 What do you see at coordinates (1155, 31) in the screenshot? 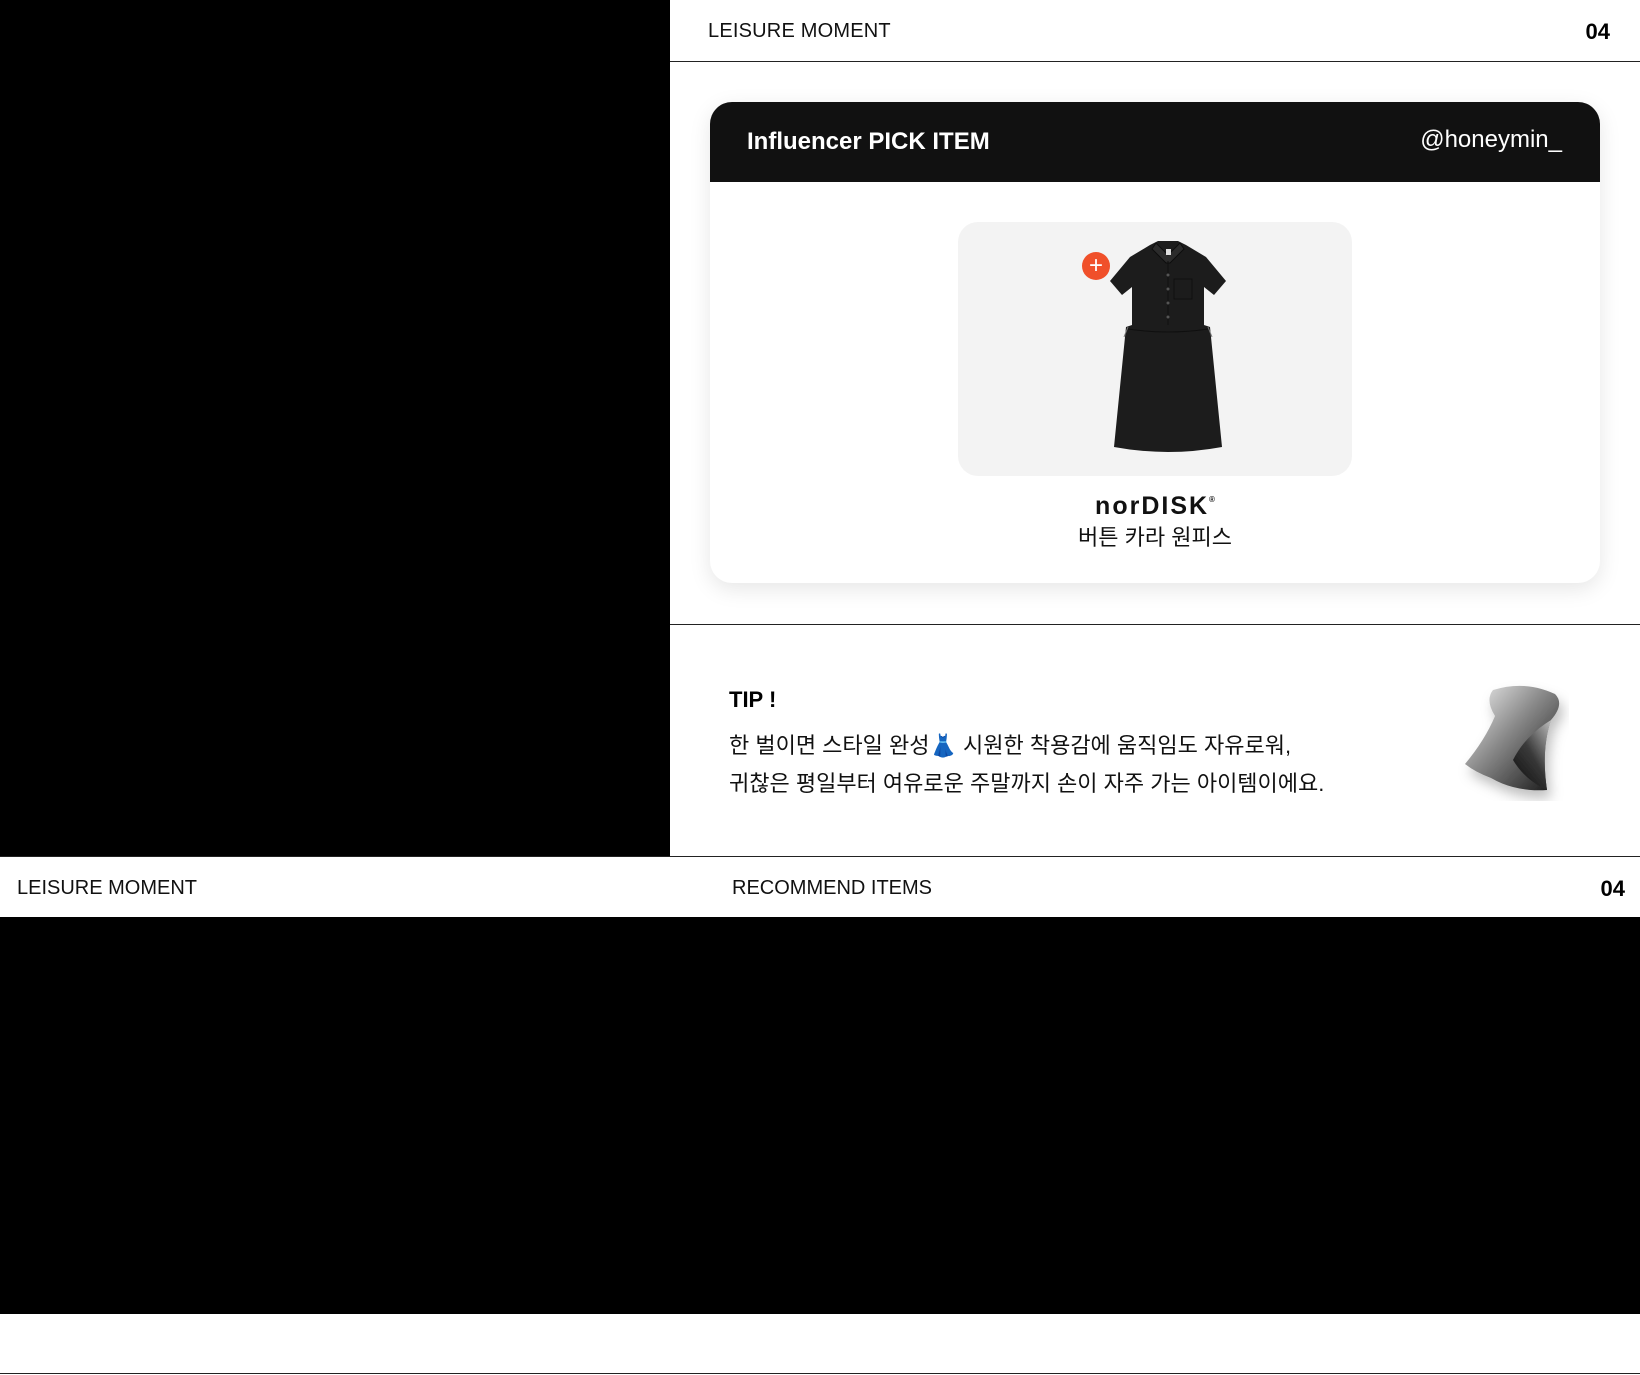
I see `panel-header: LEISURE MOMENT 04` at bounding box center [1155, 31].